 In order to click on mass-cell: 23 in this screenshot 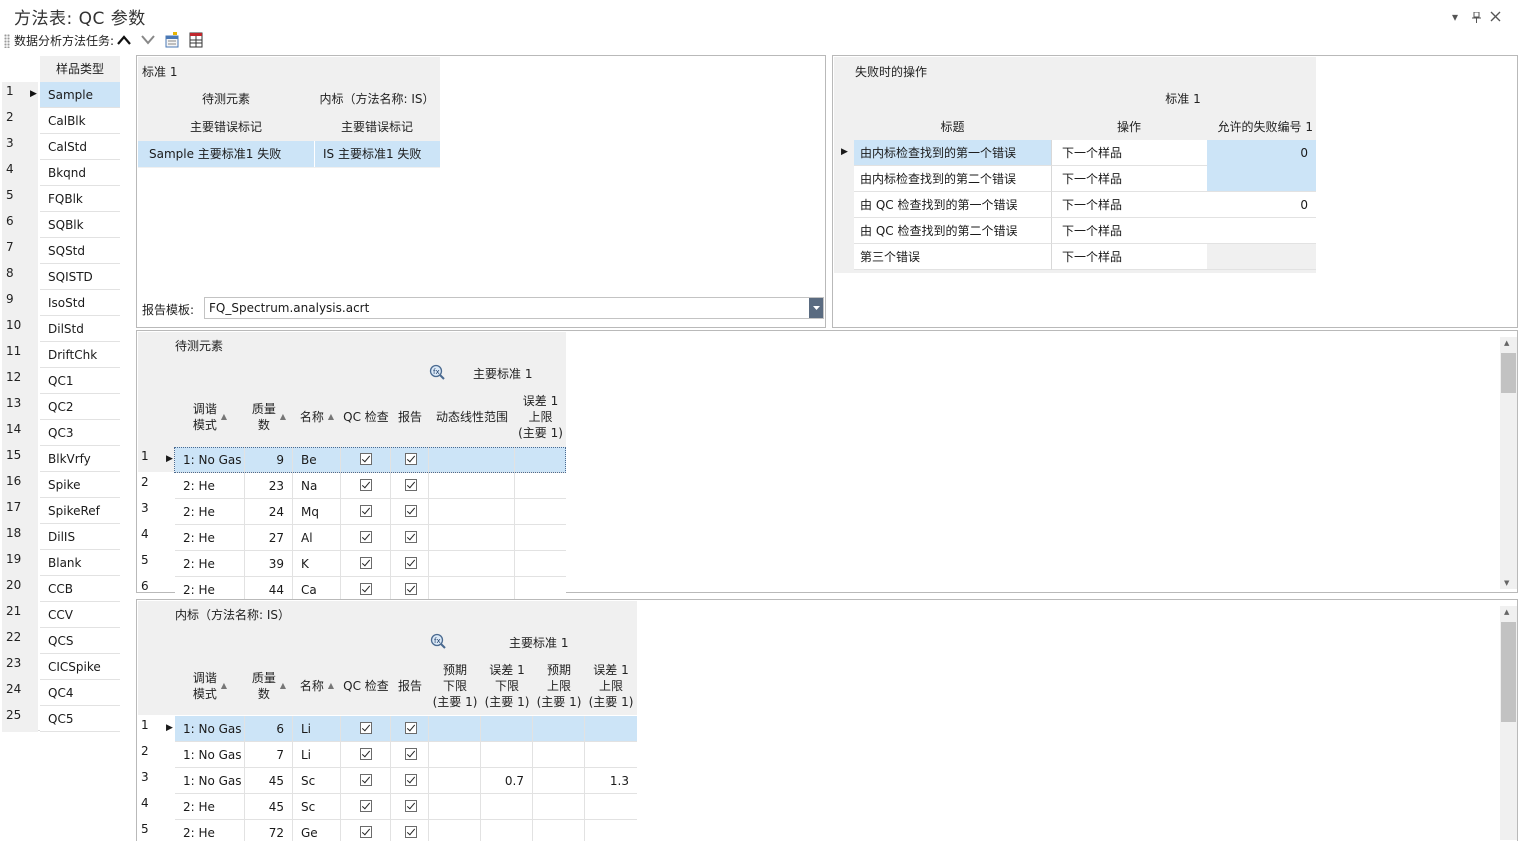, I will do `click(269, 486)`.